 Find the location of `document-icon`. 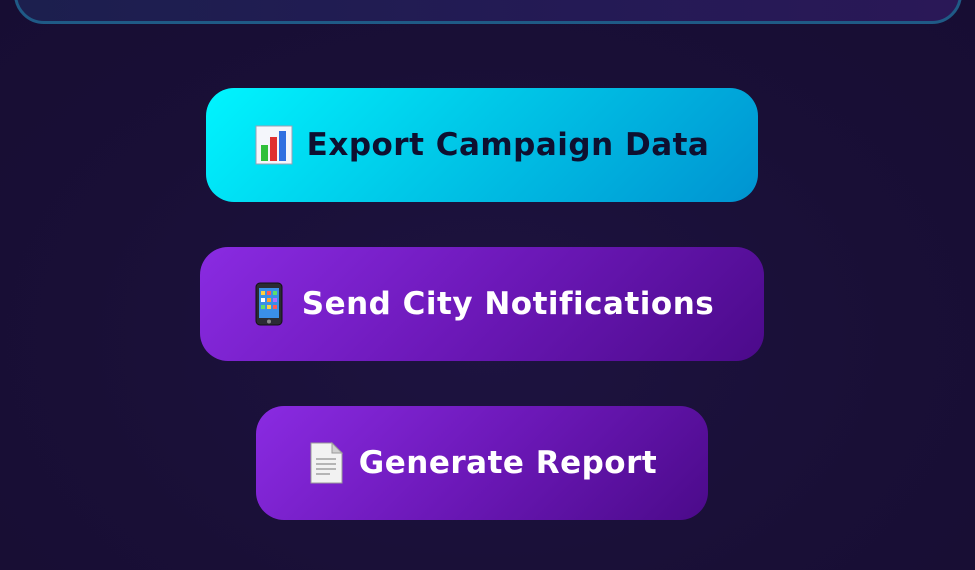

document-icon is located at coordinates (326, 463).